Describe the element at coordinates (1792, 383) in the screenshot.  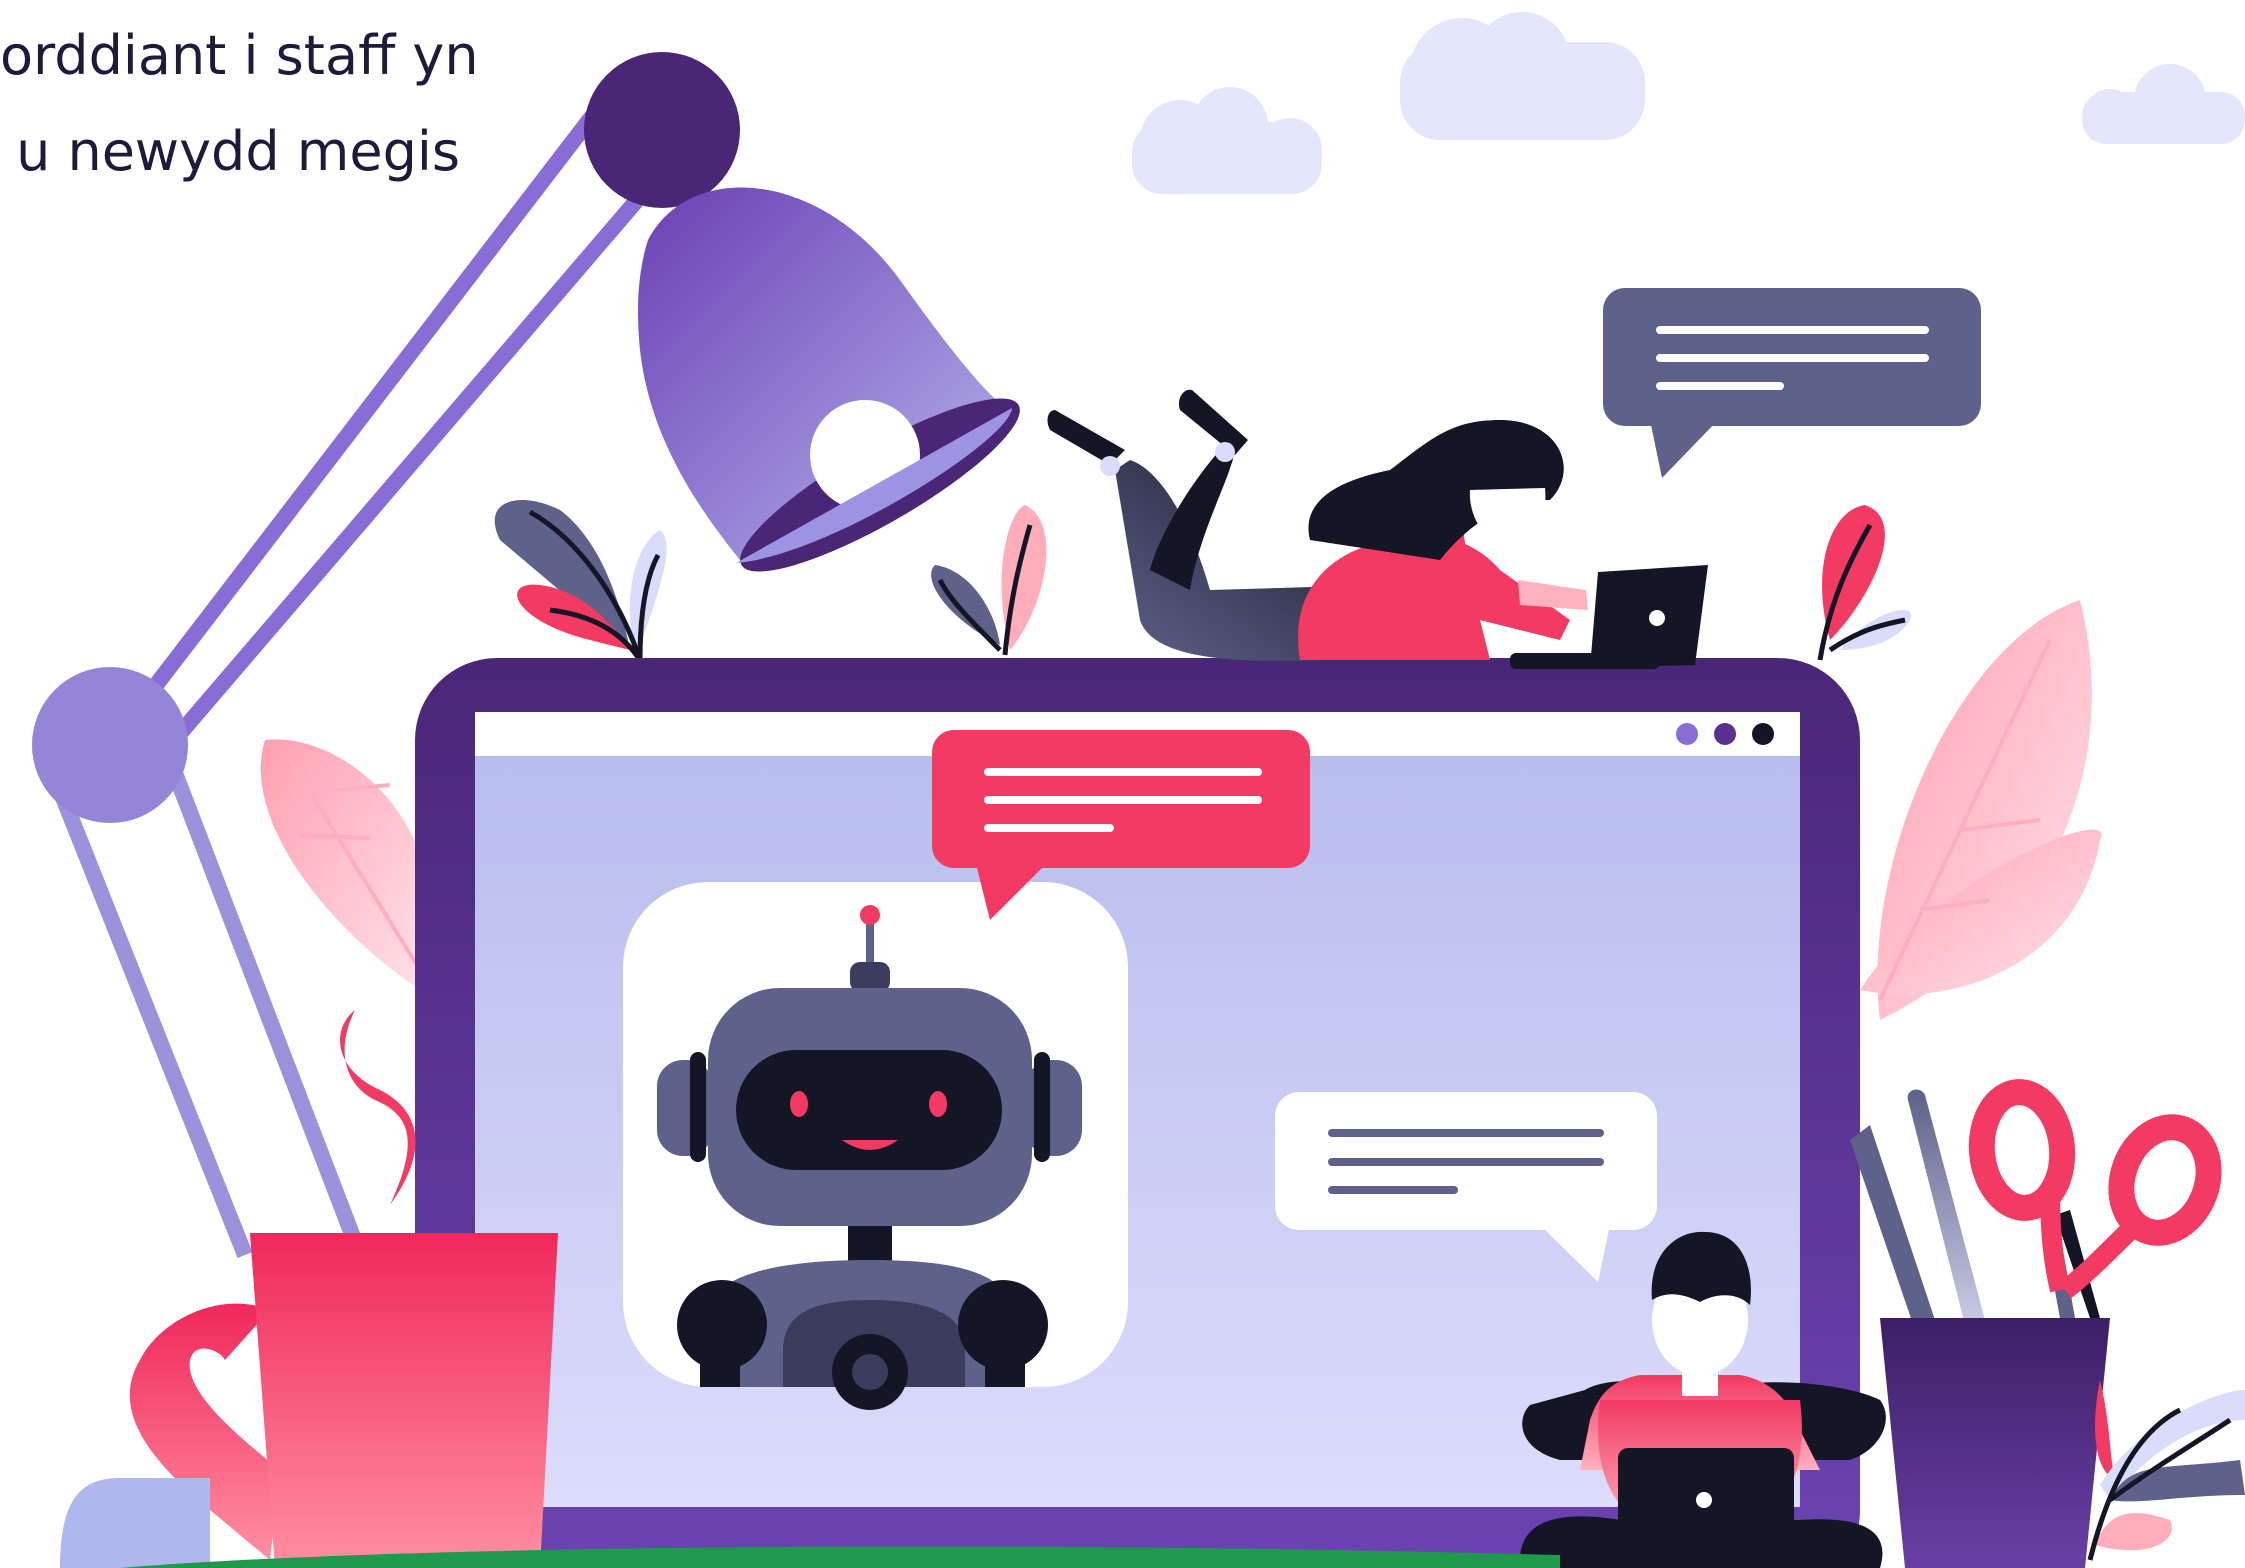
I see `chat-bubble-icon` at that location.